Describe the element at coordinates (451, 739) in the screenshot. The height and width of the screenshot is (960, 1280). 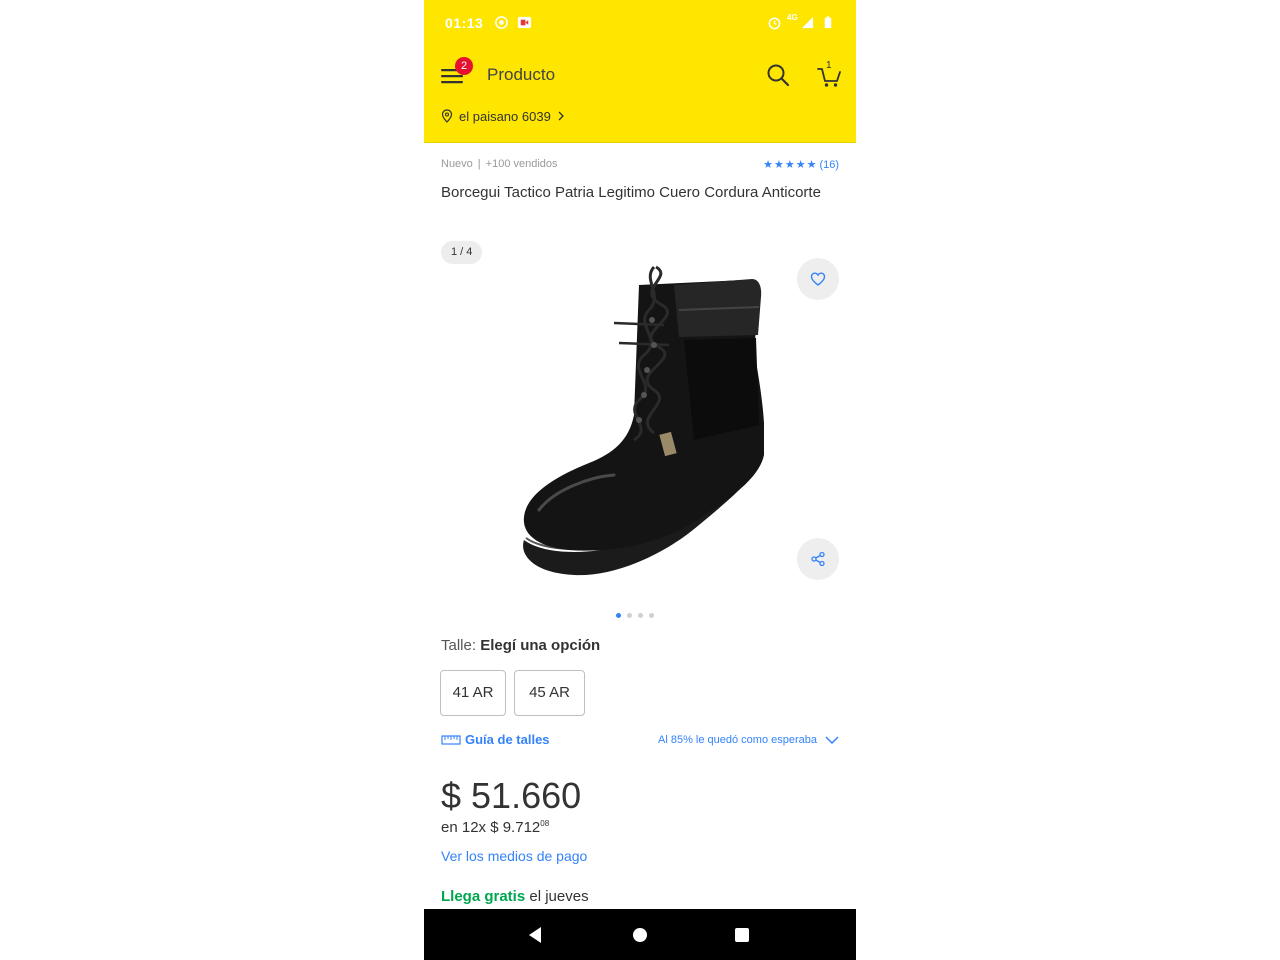
I see `ruler-icon` at that location.